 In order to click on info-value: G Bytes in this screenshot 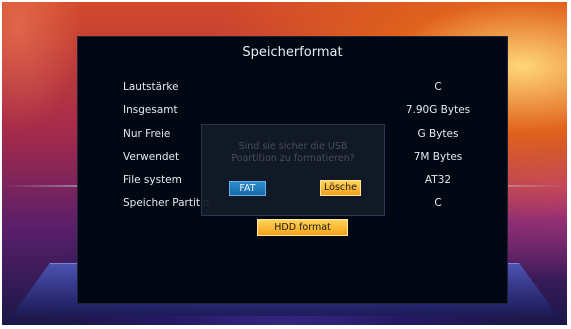, I will do `click(438, 134)`.